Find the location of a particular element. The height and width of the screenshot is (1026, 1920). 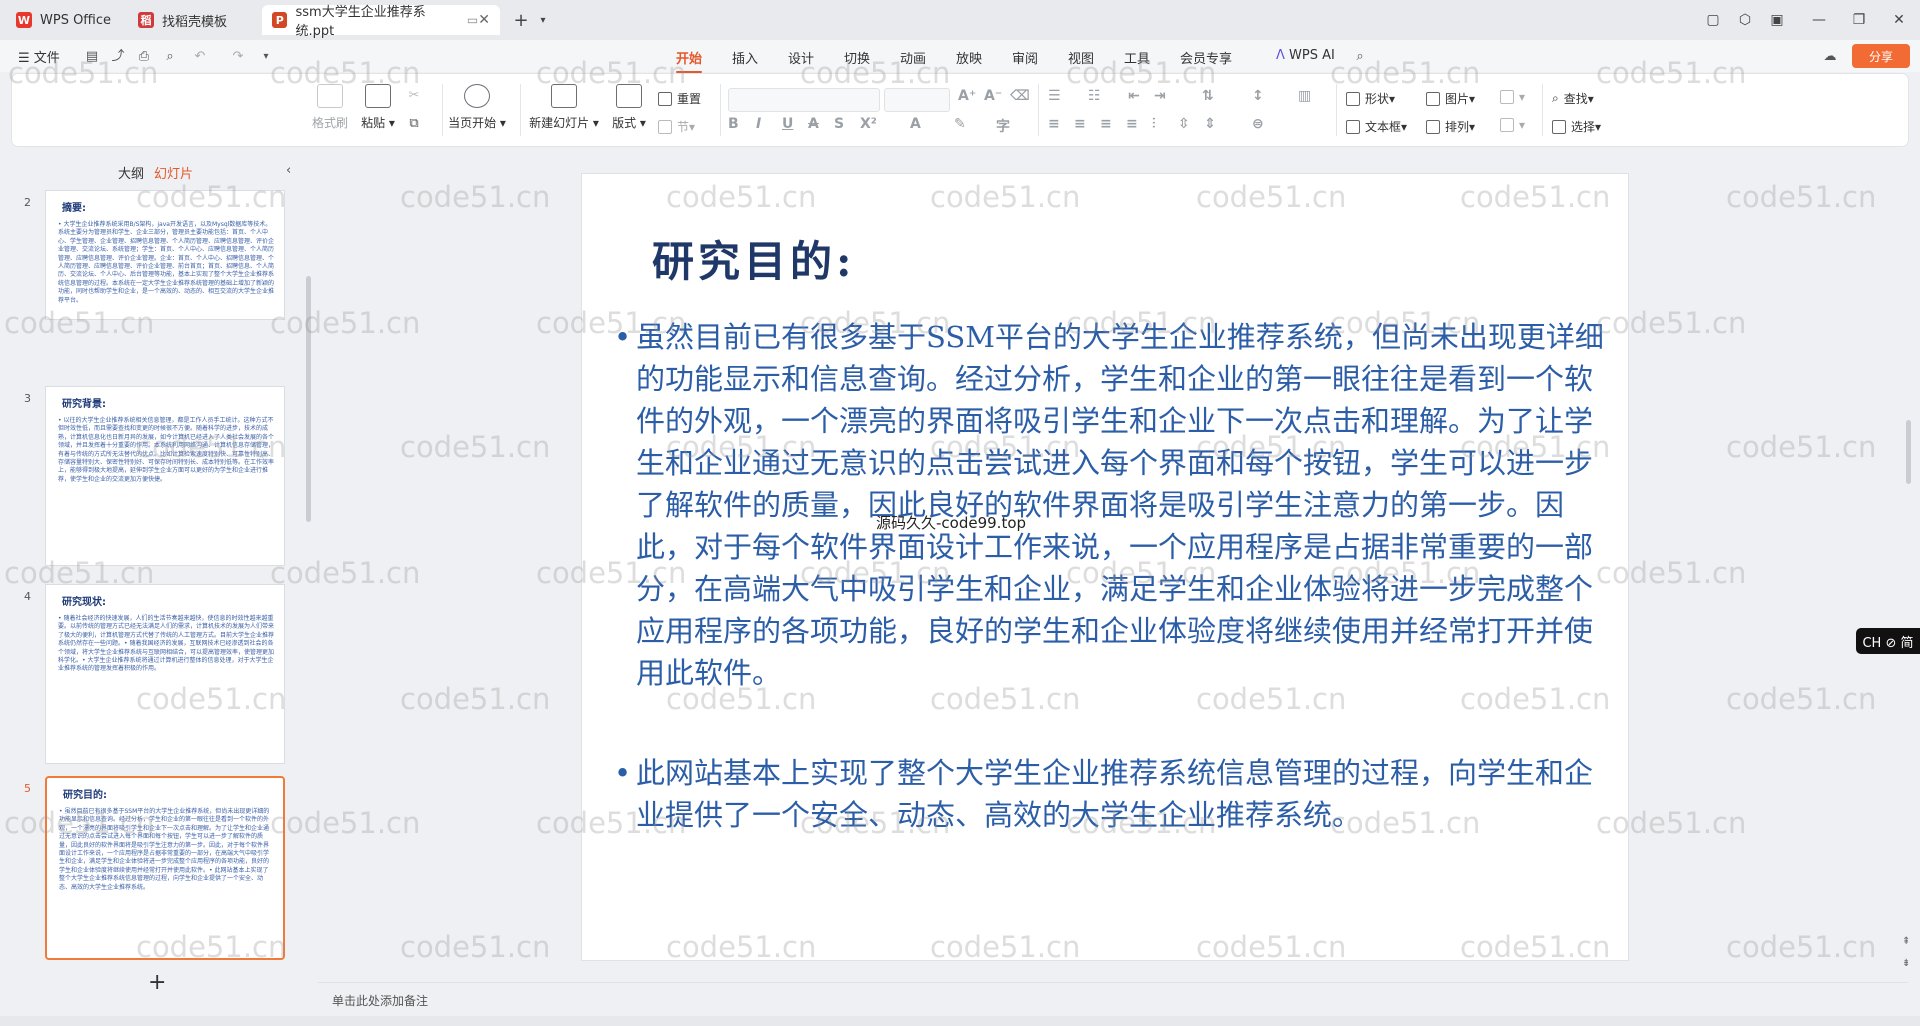

tab-animation: 动画 is located at coordinates (913, 57).